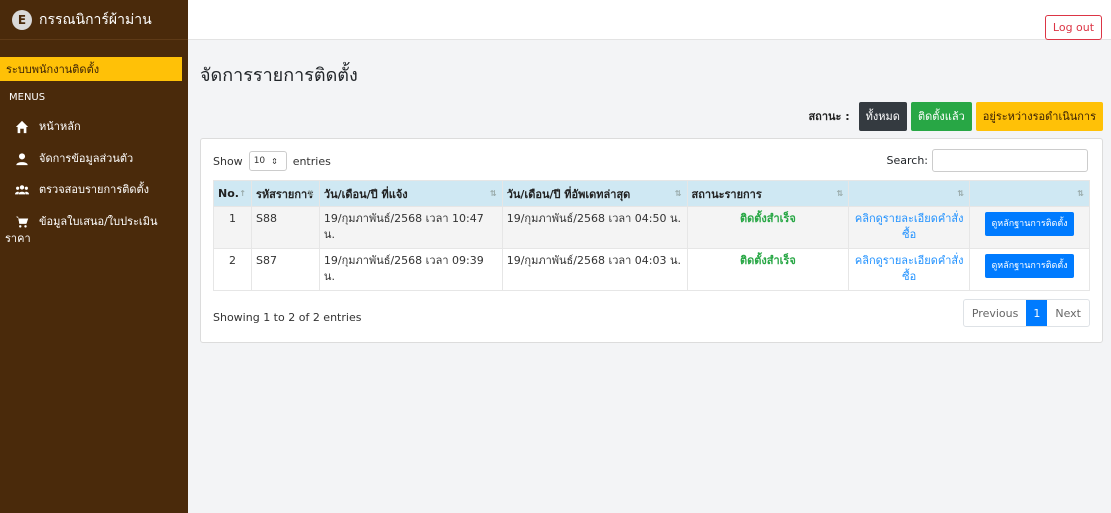  I want to click on user-icon, so click(22, 158).